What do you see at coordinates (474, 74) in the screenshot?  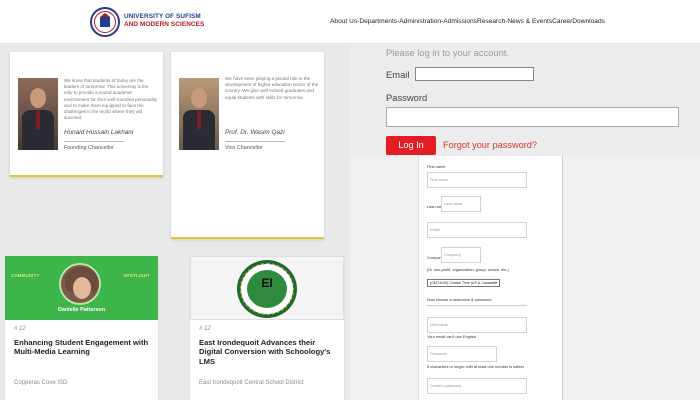 I see `email-field` at bounding box center [474, 74].